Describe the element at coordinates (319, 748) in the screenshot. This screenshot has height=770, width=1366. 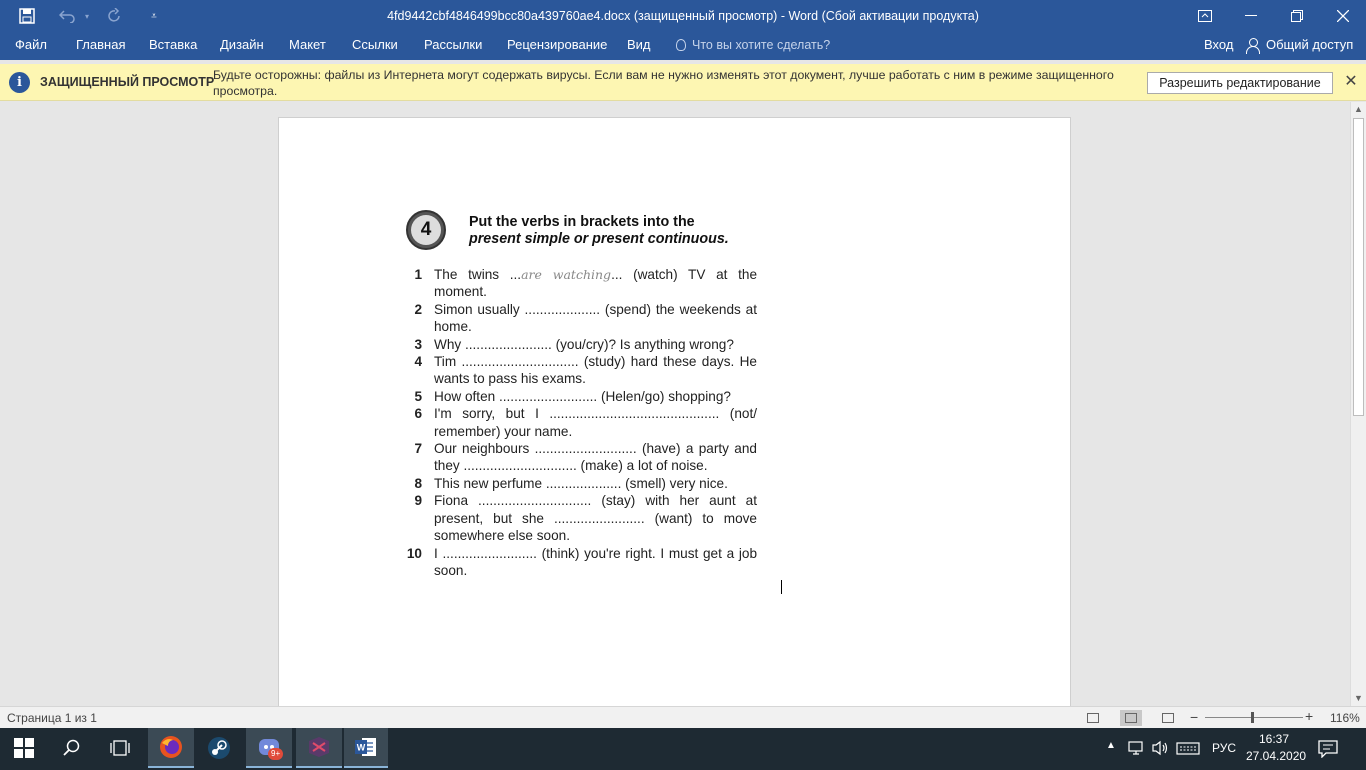
I see `app-icon` at that location.